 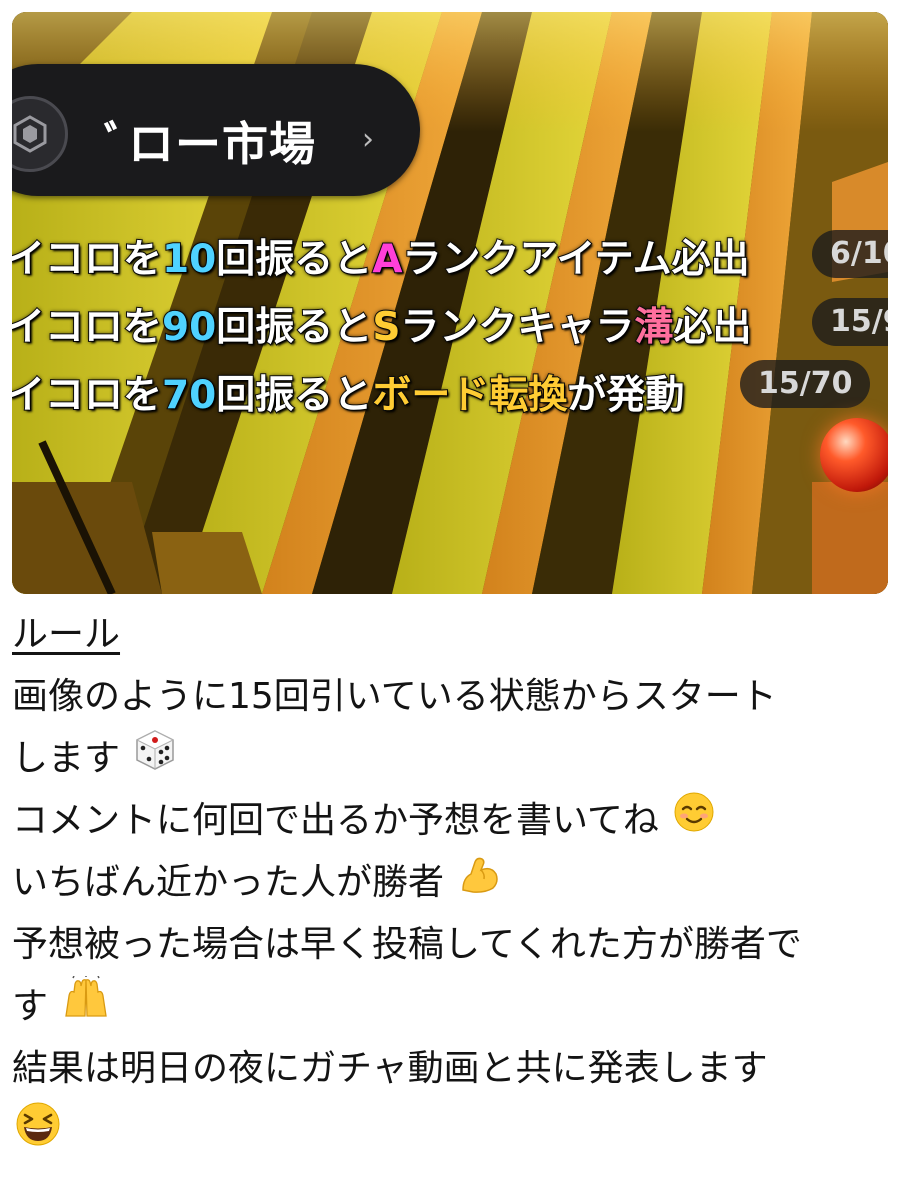 What do you see at coordinates (189, 327) in the screenshot?
I see `mission-number: 90` at bounding box center [189, 327].